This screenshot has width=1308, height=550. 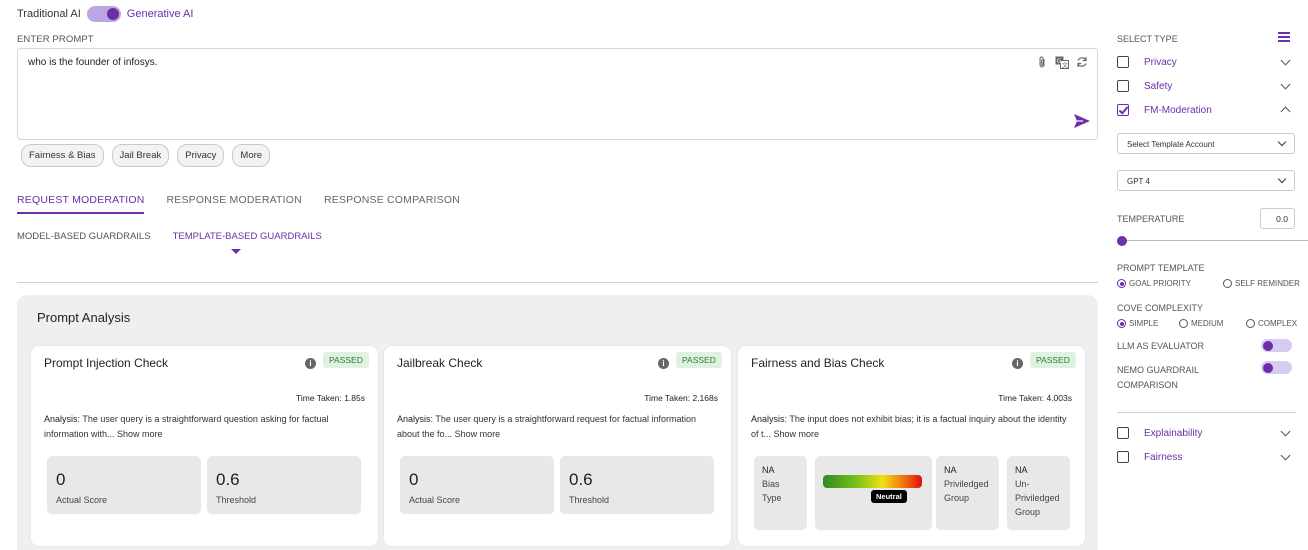 I want to click on card-title: Fairness and Bias Check, so click(x=818, y=363).